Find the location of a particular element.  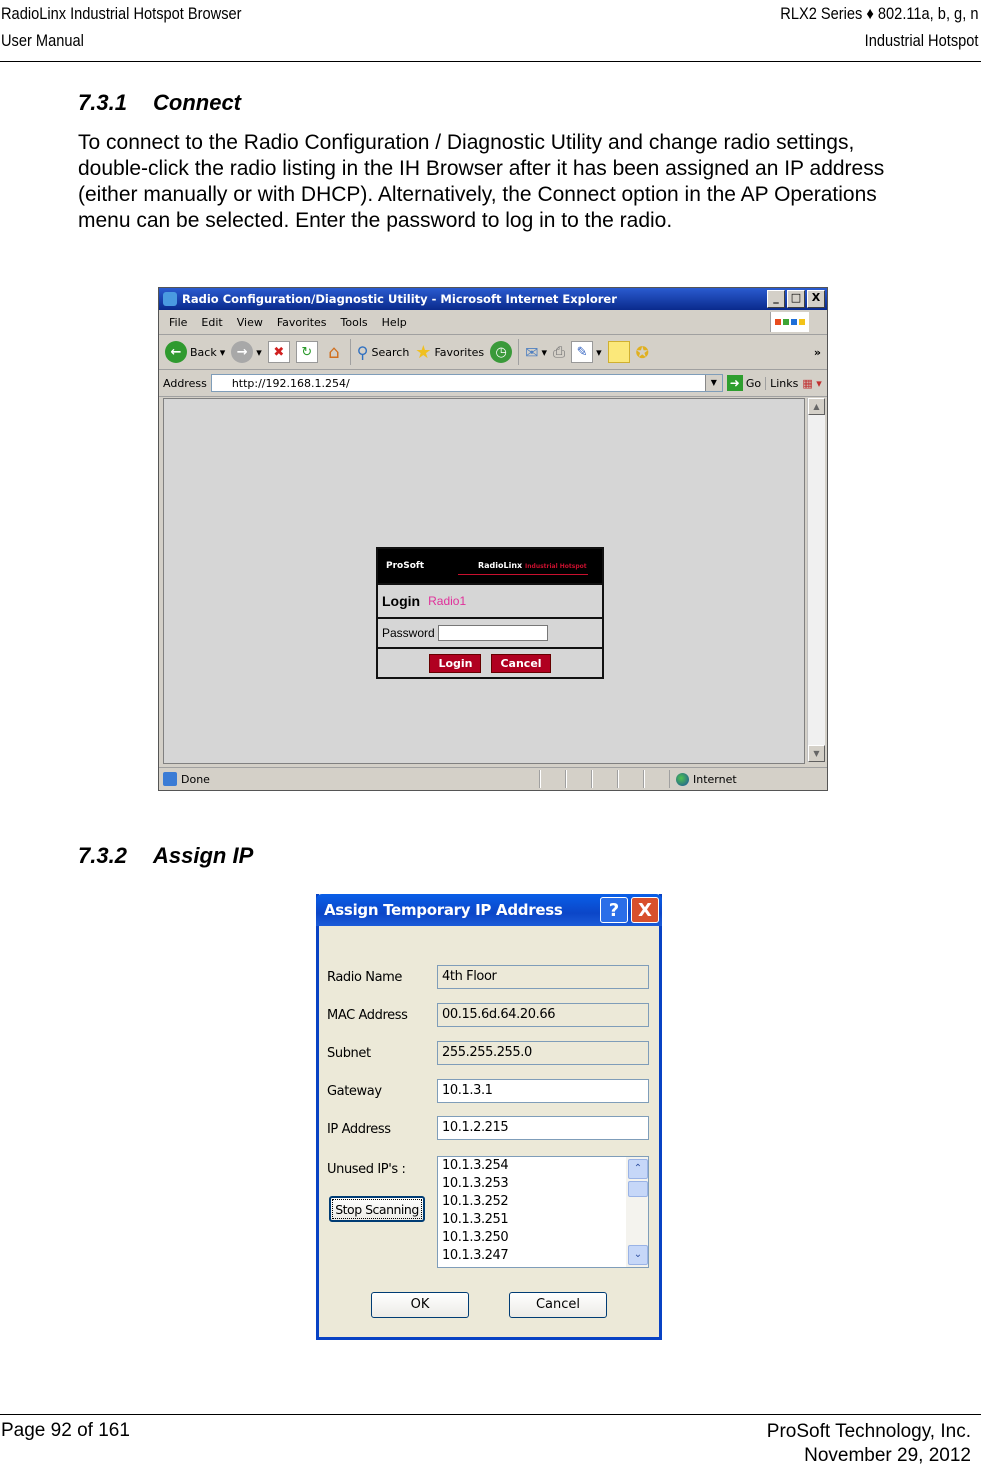

section-heading-assign-ip: 7.3.2 Assign IP is located at coordinates (165, 856).